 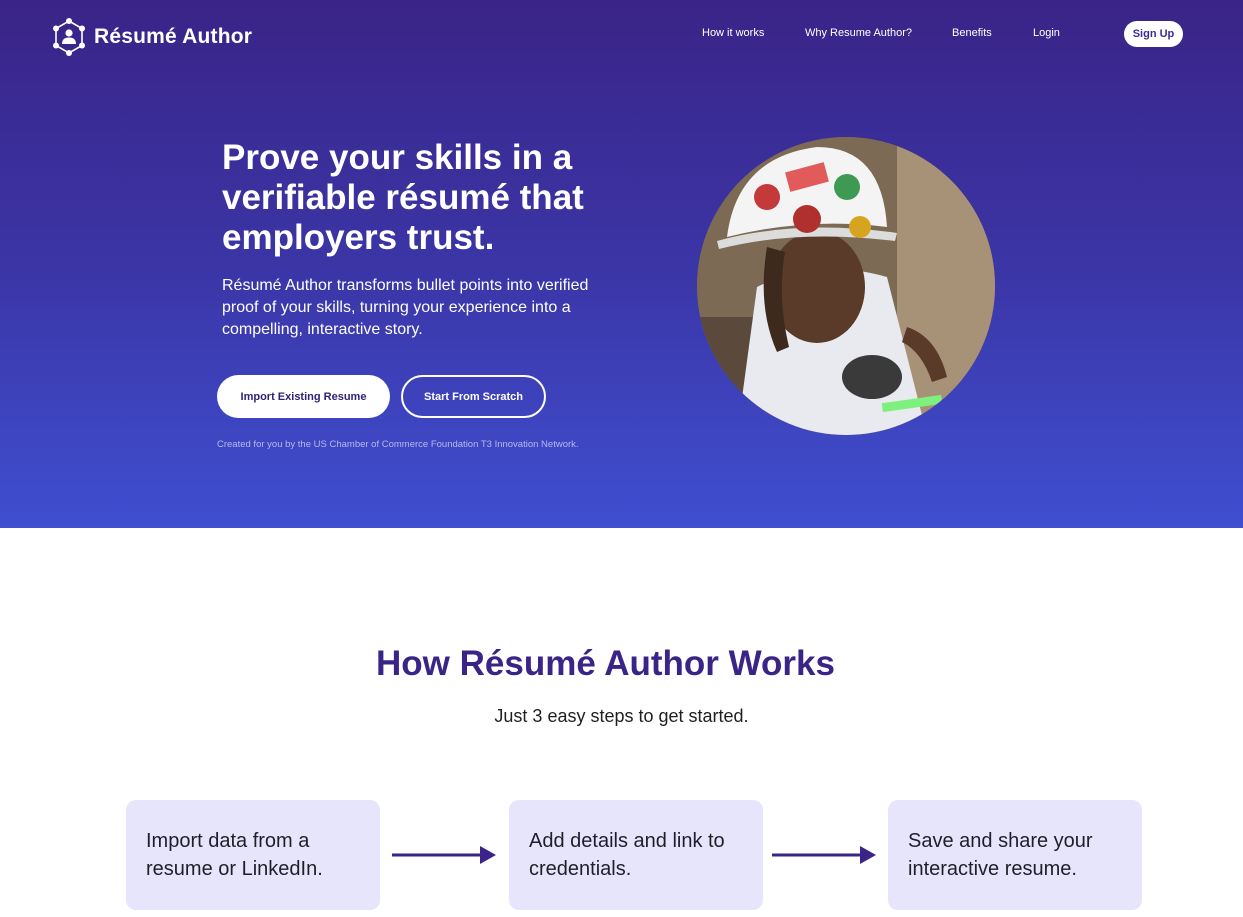 I want to click on brand-name: Résumé Author, so click(x=173, y=36).